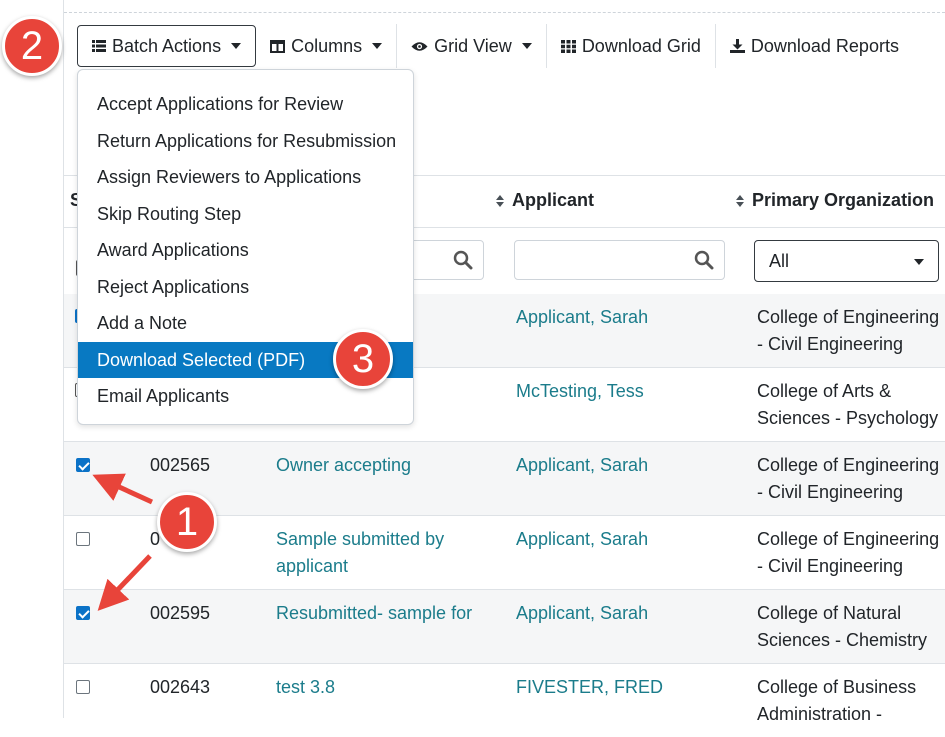  I want to click on columns-button: Columns, so click(326, 46).